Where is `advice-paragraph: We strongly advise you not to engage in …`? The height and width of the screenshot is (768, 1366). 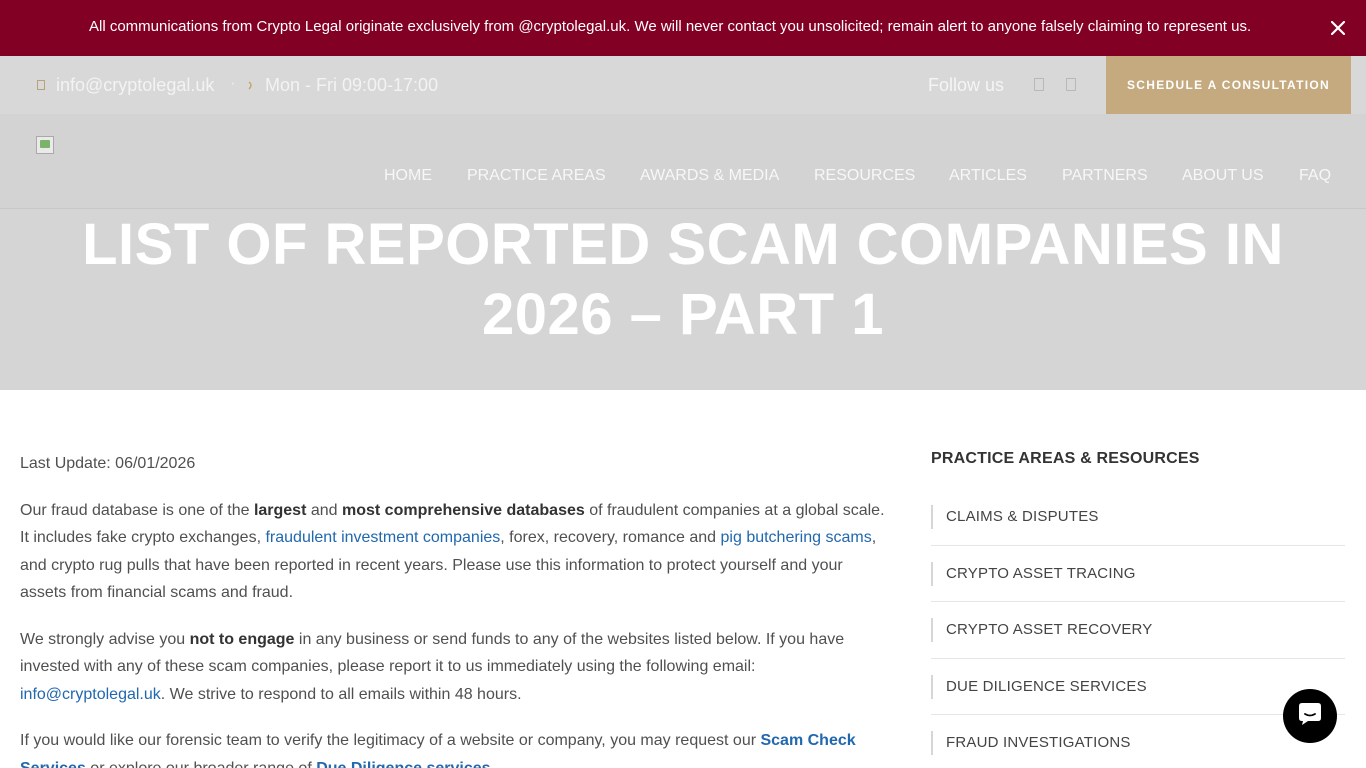
advice-paragraph: We strongly advise you not to engage in … is located at coordinates (454, 667).